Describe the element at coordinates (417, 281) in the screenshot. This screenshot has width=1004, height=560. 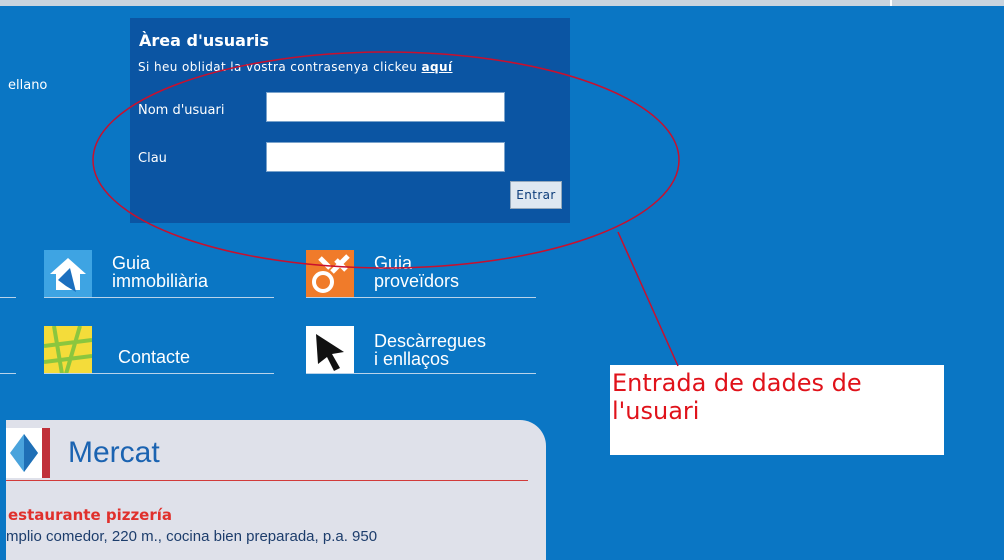
I see `guia-prov-line2: proveïdors` at that location.